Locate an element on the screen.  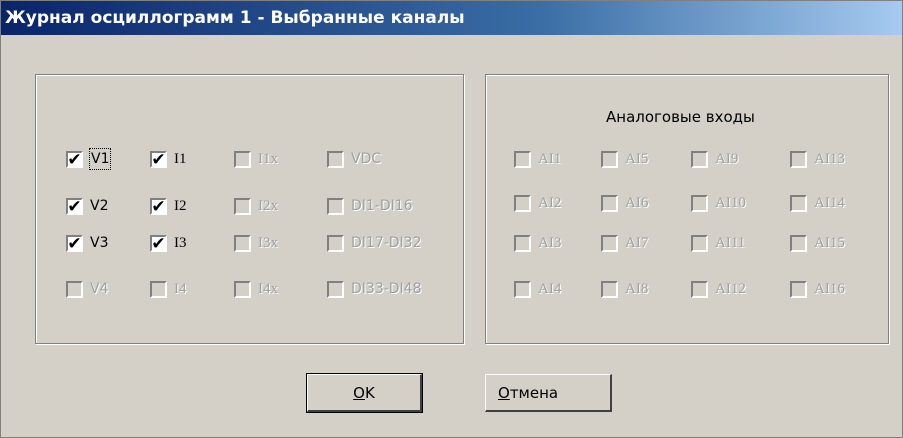
channel-checkbox-i4: I4 is located at coordinates (168, 289).